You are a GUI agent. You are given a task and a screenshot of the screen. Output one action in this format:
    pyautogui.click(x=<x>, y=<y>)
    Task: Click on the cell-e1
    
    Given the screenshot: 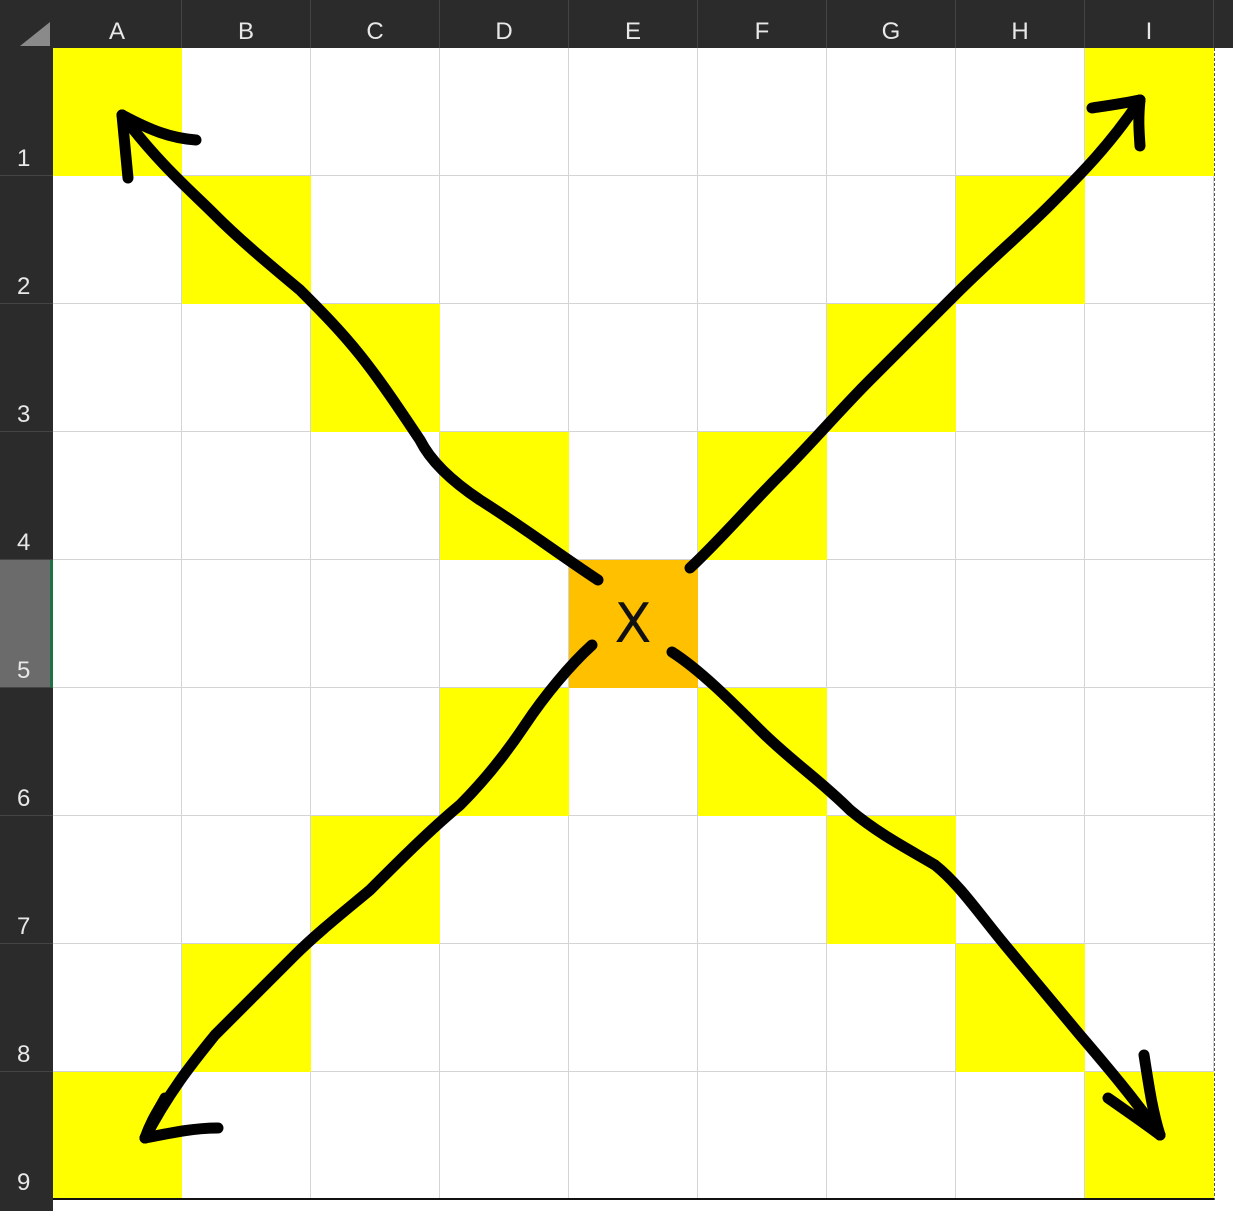 What is the action you would take?
    pyautogui.click(x=633, y=112)
    